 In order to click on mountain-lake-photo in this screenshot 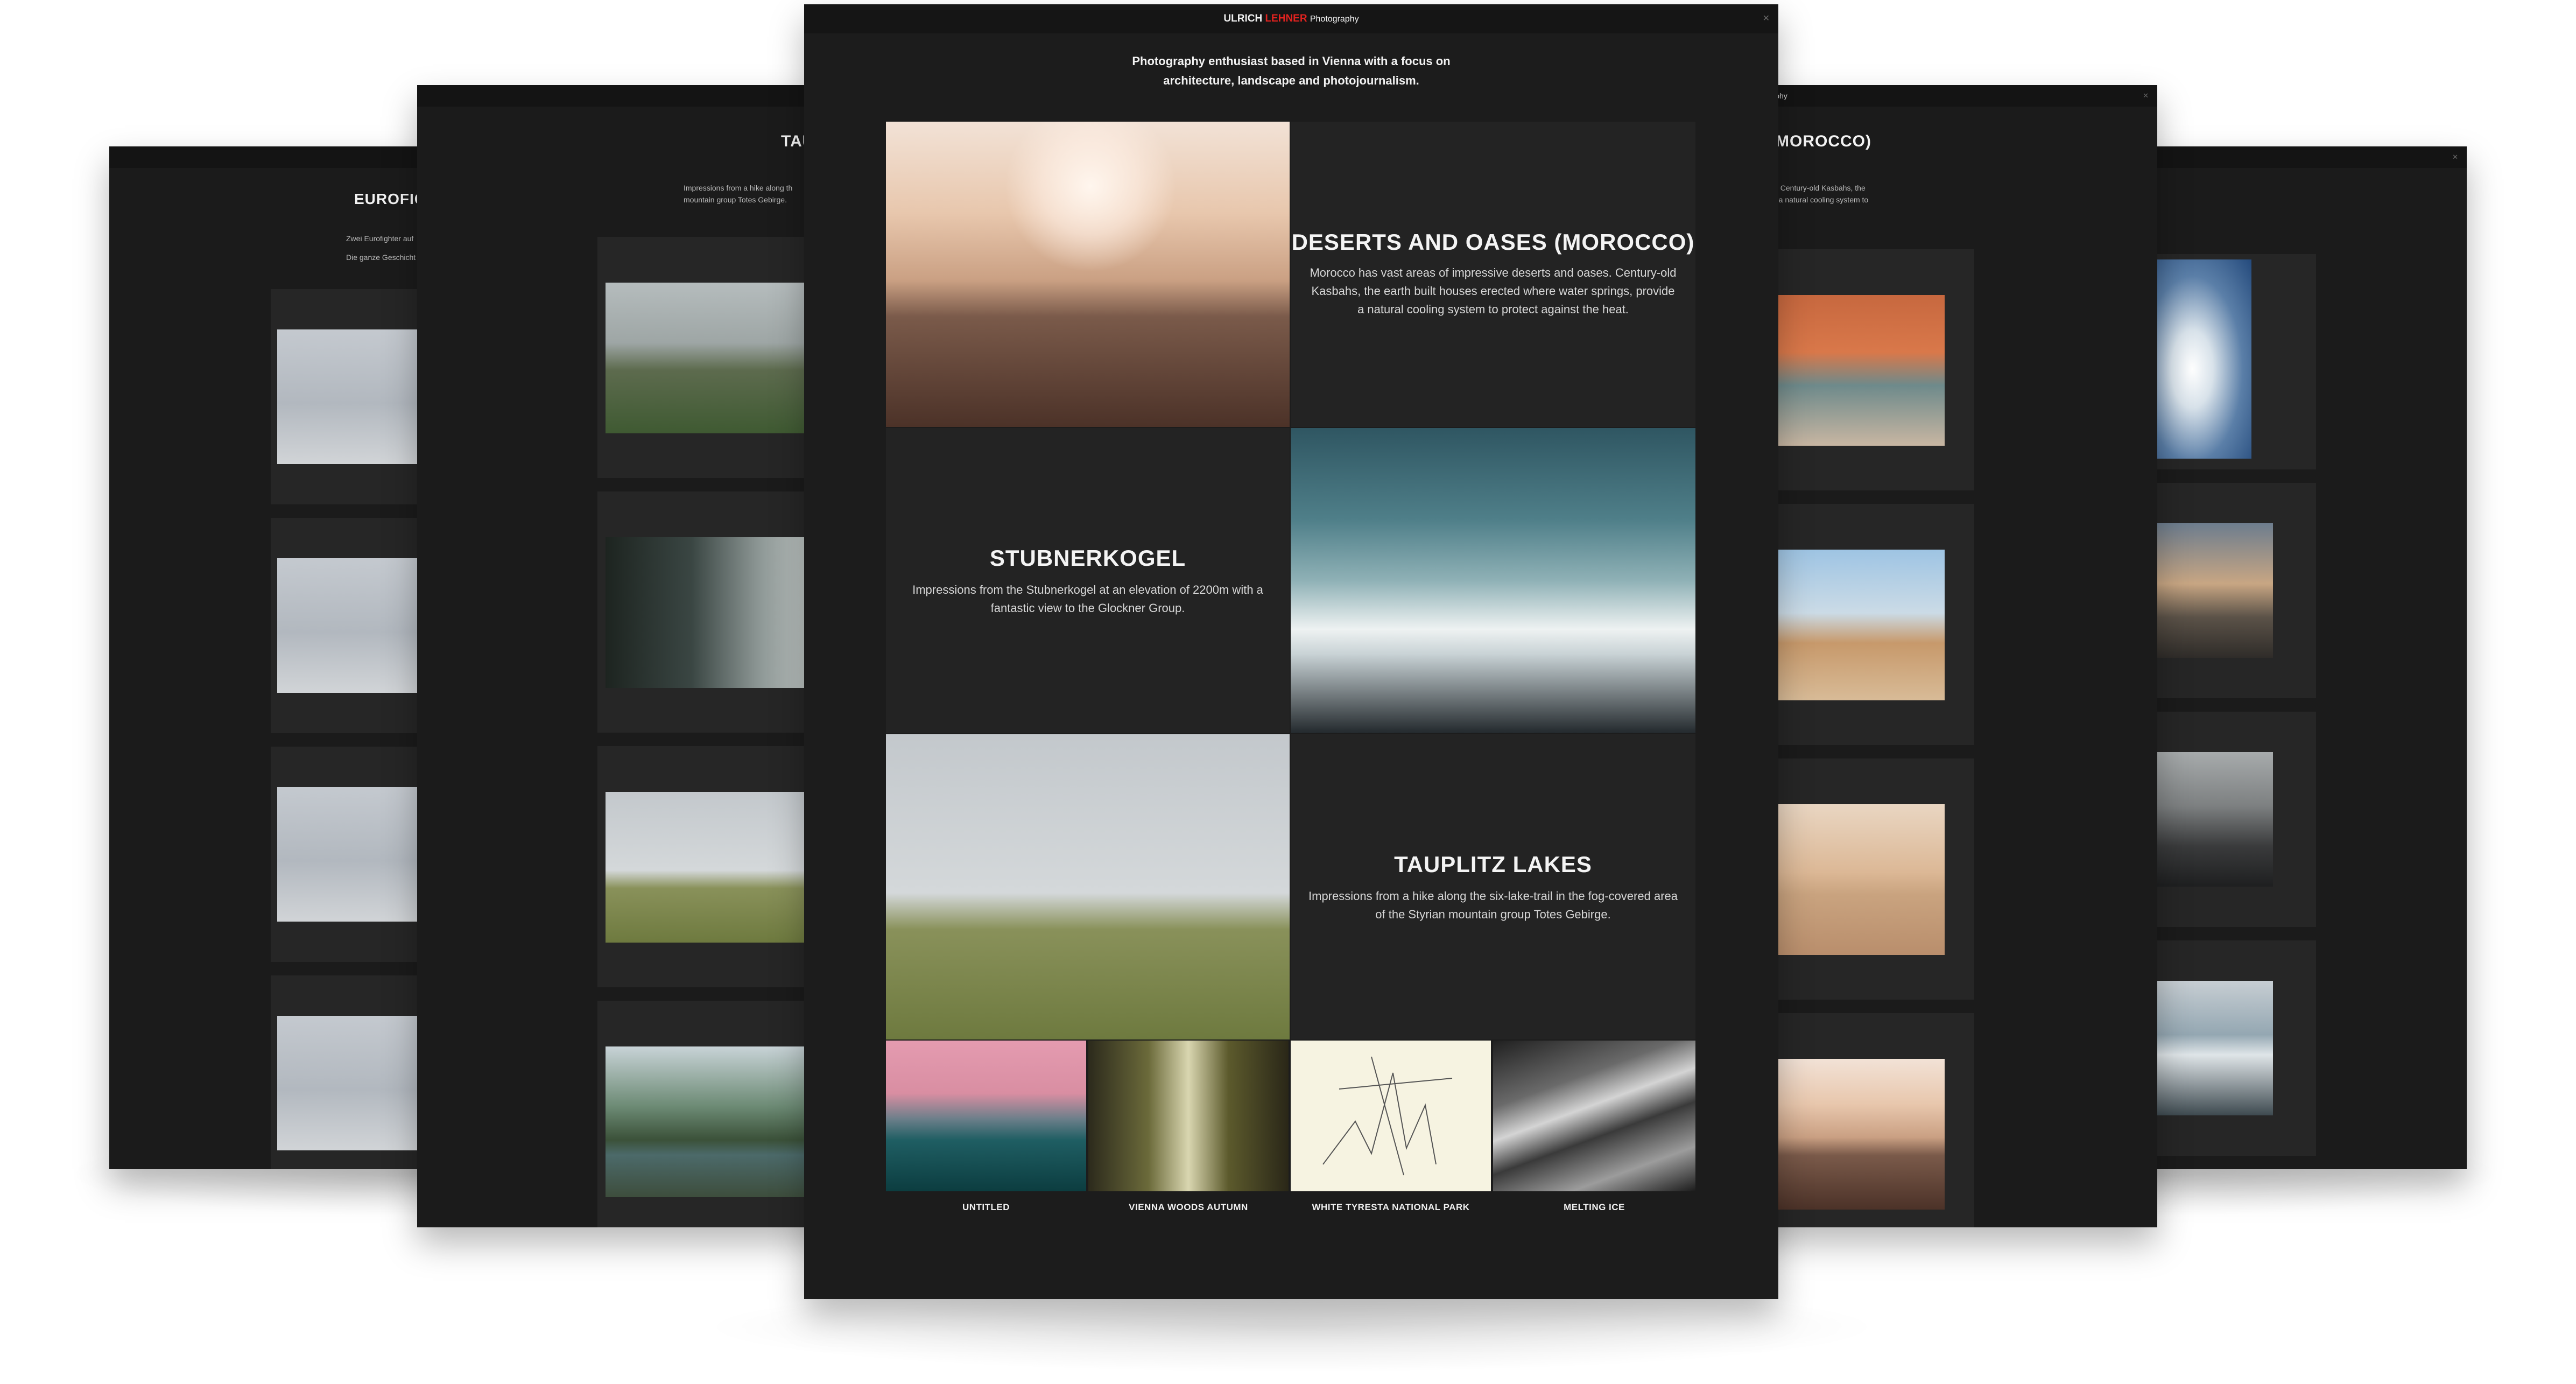, I will do `click(713, 1121)`.